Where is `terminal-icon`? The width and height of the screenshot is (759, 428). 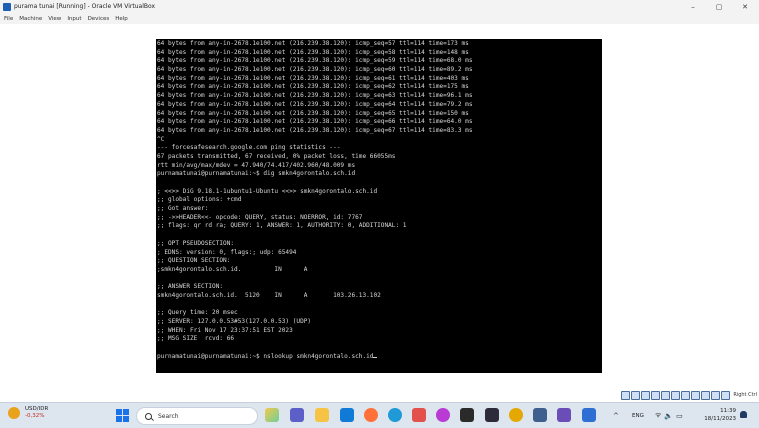 terminal-icon is located at coordinates (467, 415).